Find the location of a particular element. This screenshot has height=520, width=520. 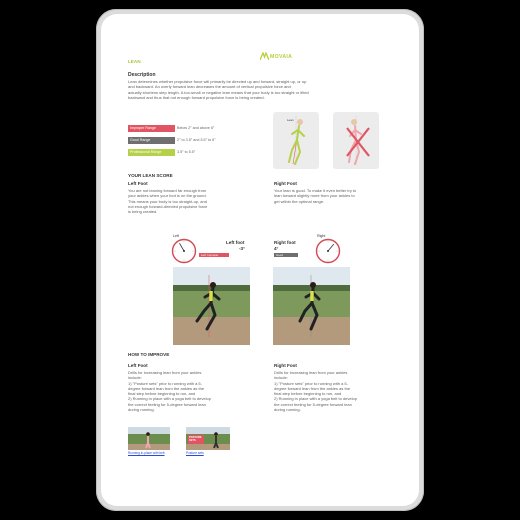

video-thumb-running-in-place is located at coordinates (149, 438).